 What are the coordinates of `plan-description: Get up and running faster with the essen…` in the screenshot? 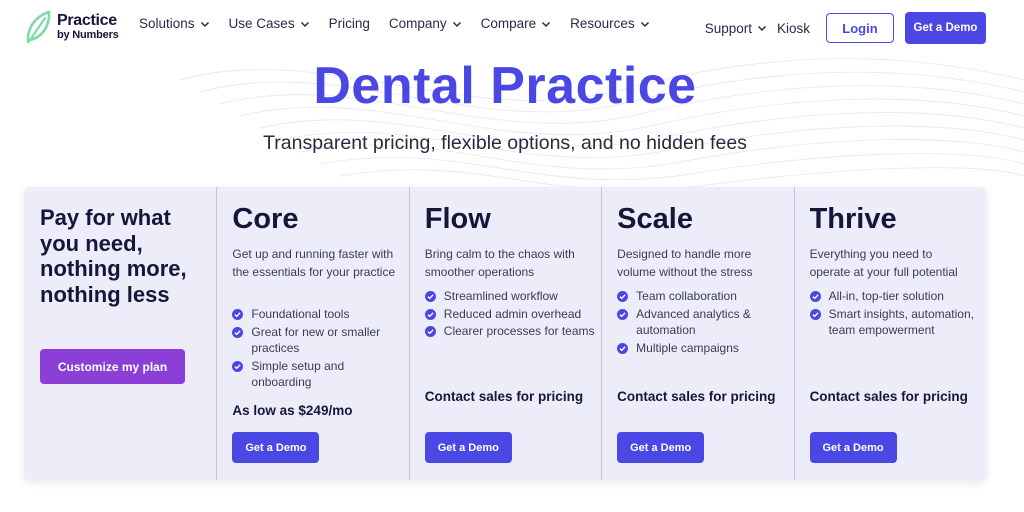 It's located at (314, 263).